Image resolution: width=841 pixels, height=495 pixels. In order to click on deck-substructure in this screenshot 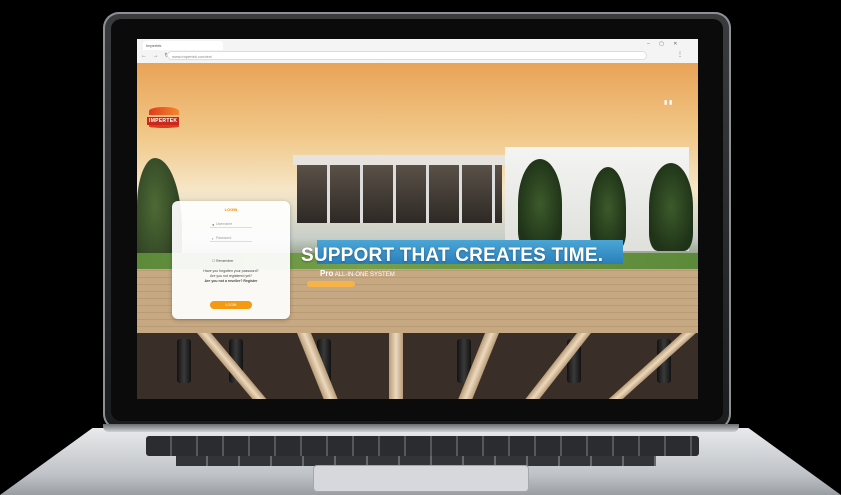, I will do `click(417, 366)`.